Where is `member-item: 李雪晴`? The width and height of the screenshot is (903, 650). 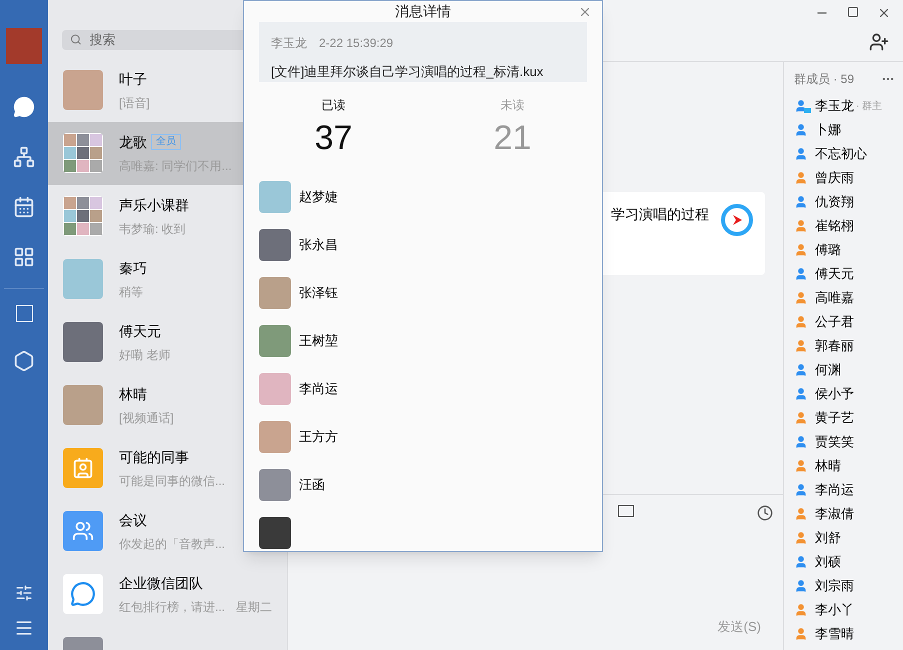 member-item: 李雪晴 is located at coordinates (844, 634).